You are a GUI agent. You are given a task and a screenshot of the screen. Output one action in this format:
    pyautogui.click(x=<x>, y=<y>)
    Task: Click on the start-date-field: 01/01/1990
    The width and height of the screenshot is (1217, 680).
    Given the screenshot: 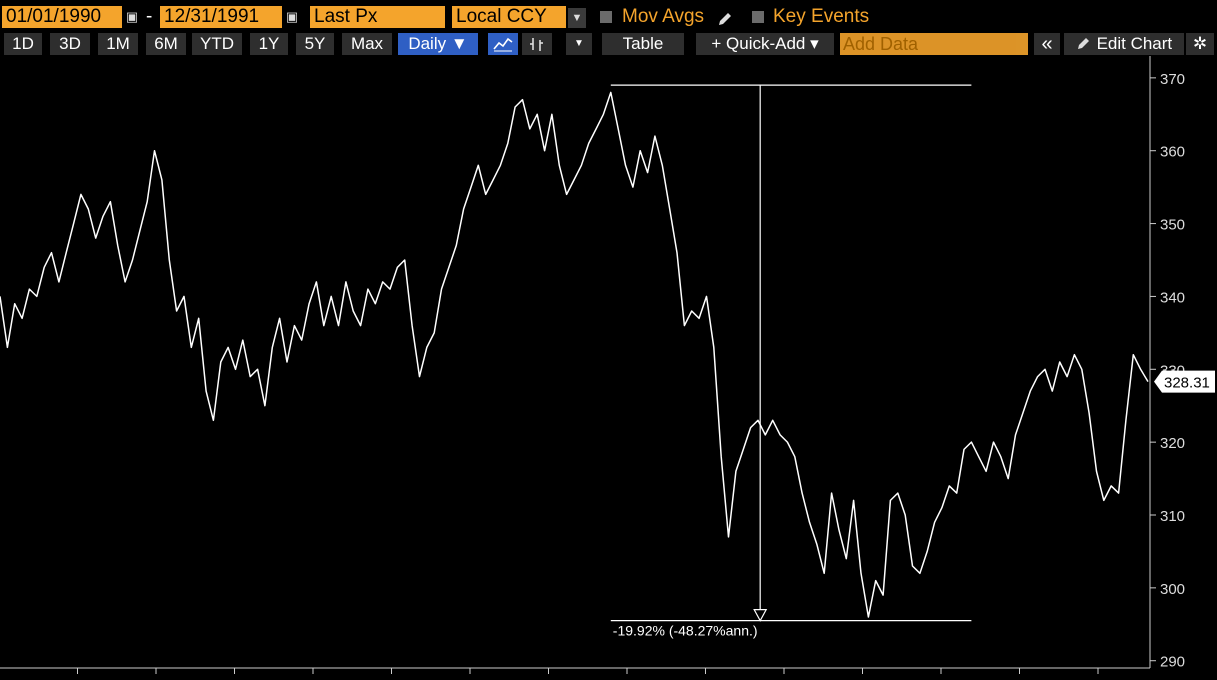 What is the action you would take?
    pyautogui.click(x=62, y=17)
    